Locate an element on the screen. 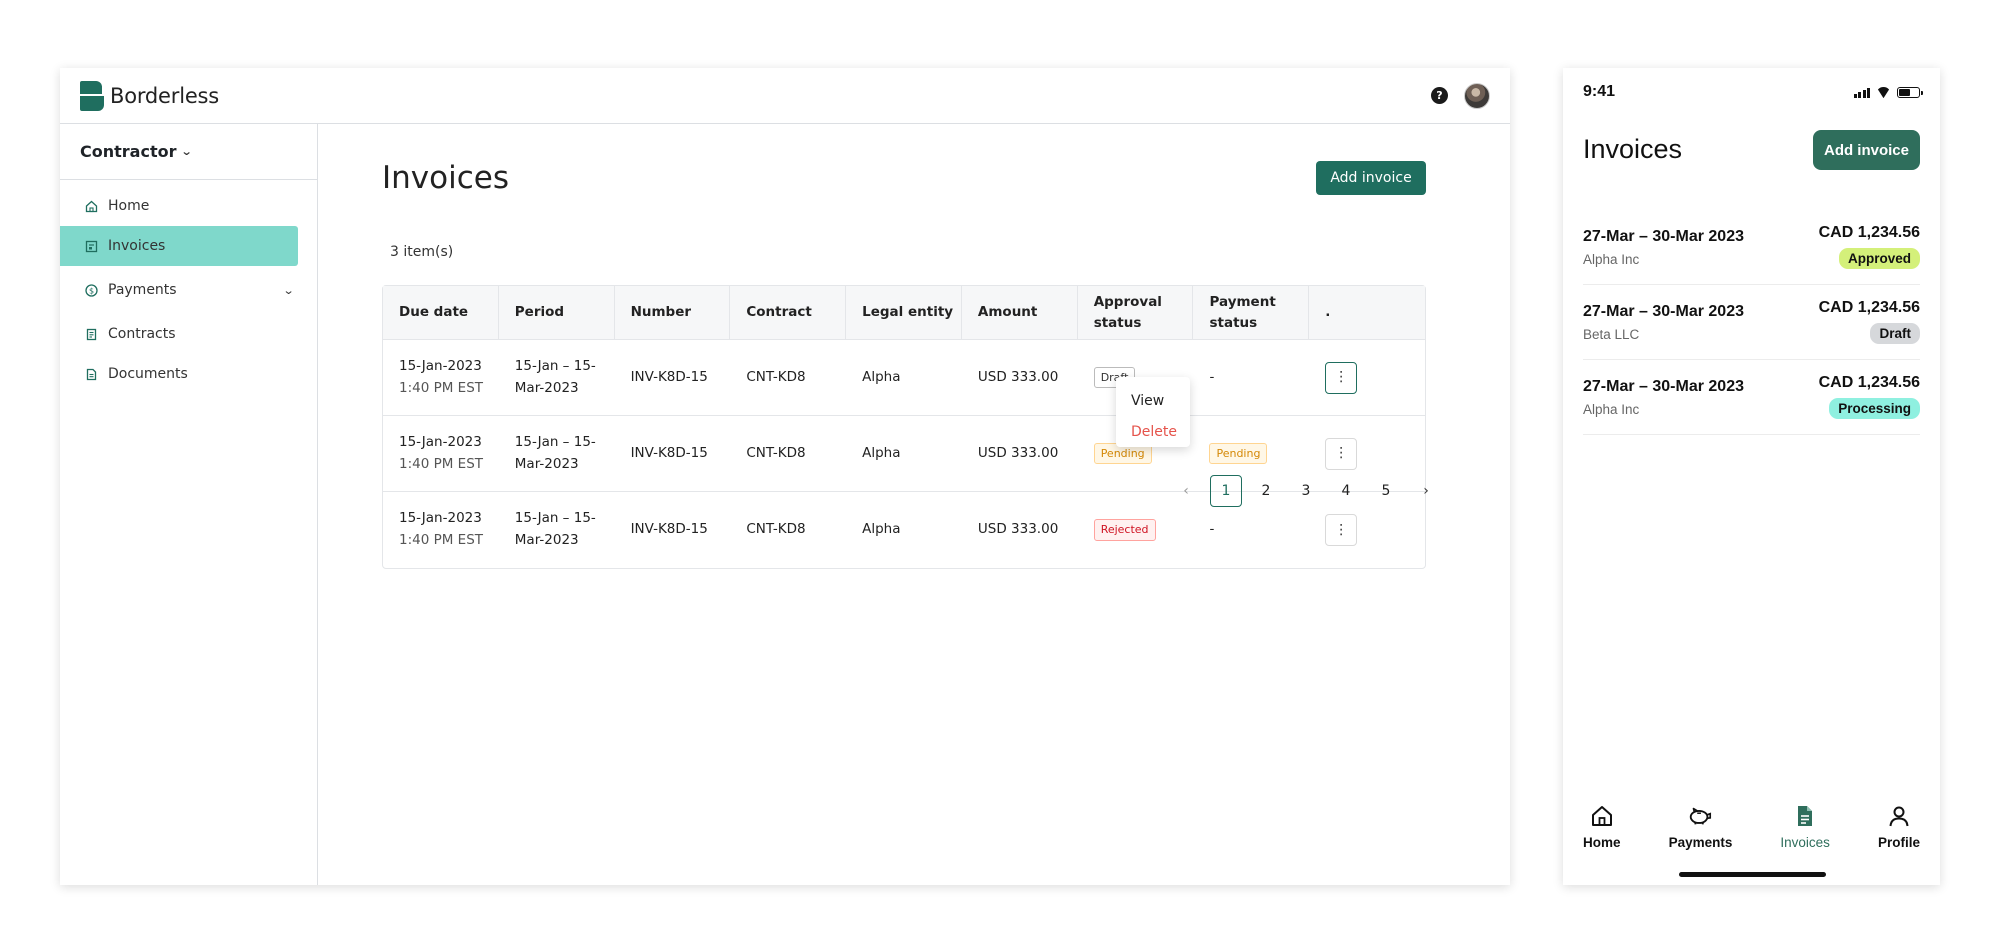 Image resolution: width=1995 pixels, height=948 pixels. home-indicator is located at coordinates (1752, 874).